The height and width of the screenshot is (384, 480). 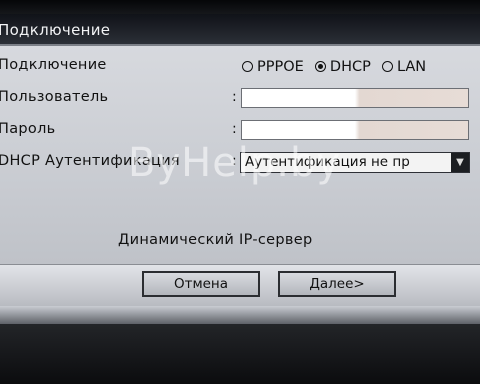 What do you see at coordinates (215, 240) in the screenshot?
I see `dynamic-ip-server-text: Динамический IP-сервер` at bounding box center [215, 240].